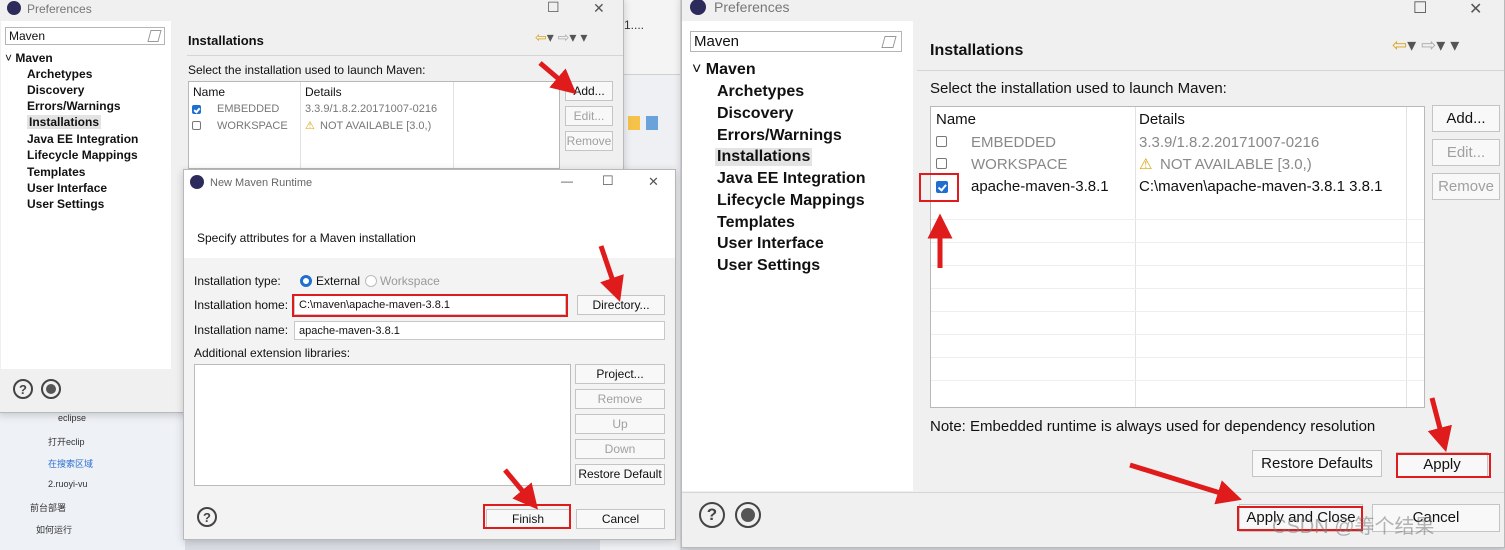 The image size is (1505, 550). Describe the element at coordinates (611, 273) in the screenshot. I see `arrow-to-directory` at that location.